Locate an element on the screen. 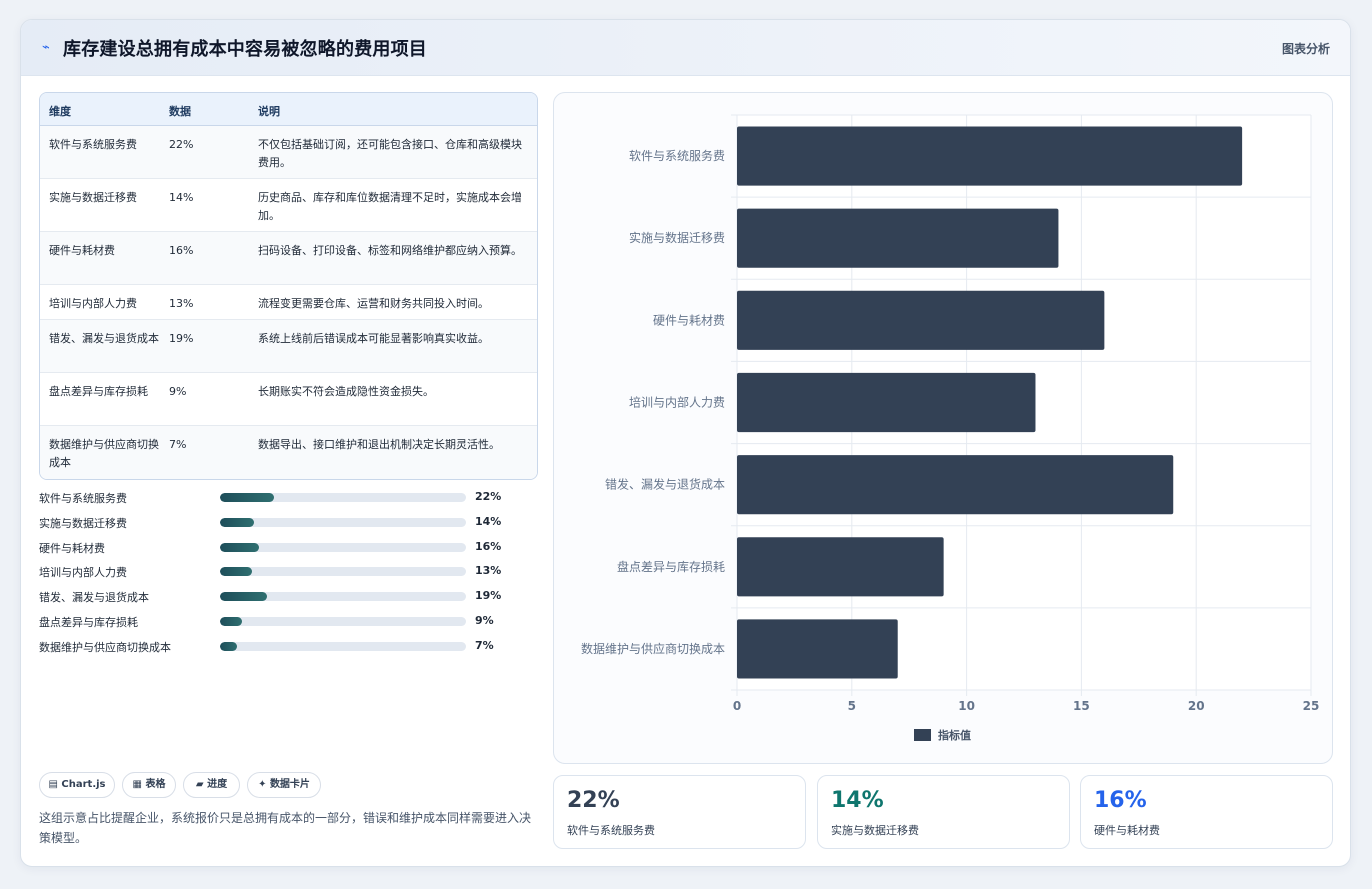 Image resolution: width=1372 pixels, height=889 pixels. column-header-description: 说明 is located at coordinates (269, 111).